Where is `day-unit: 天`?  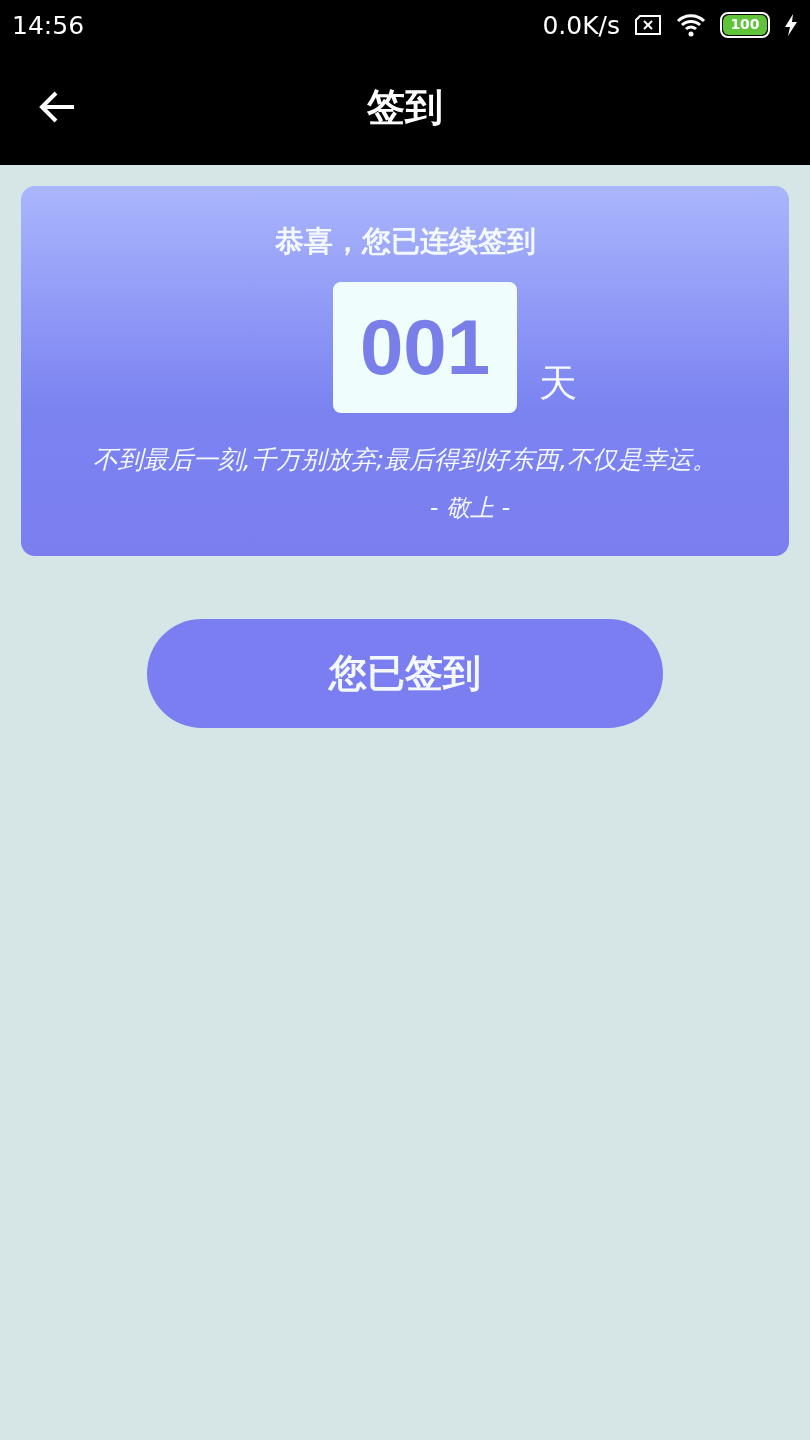
day-unit: 天 is located at coordinates (558, 383).